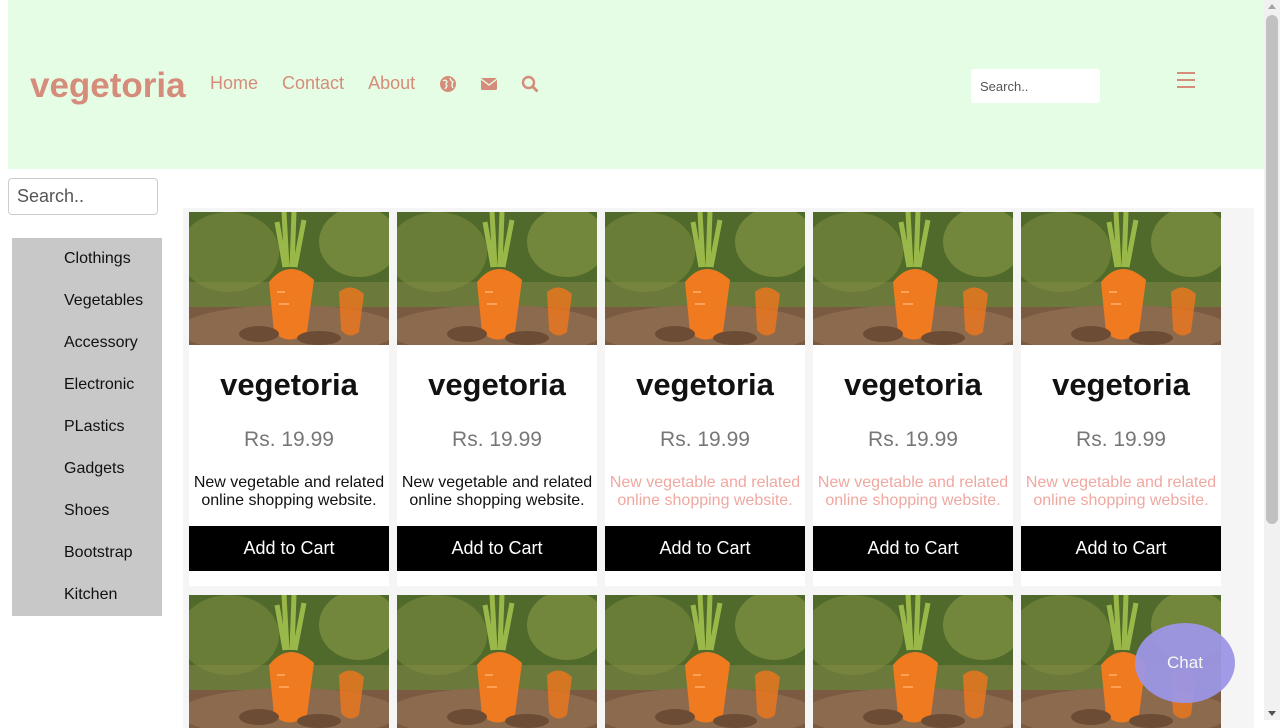 The image size is (1280, 728). Describe the element at coordinates (87, 259) in the screenshot. I see `sidebar-item-clothings: Clothings` at that location.